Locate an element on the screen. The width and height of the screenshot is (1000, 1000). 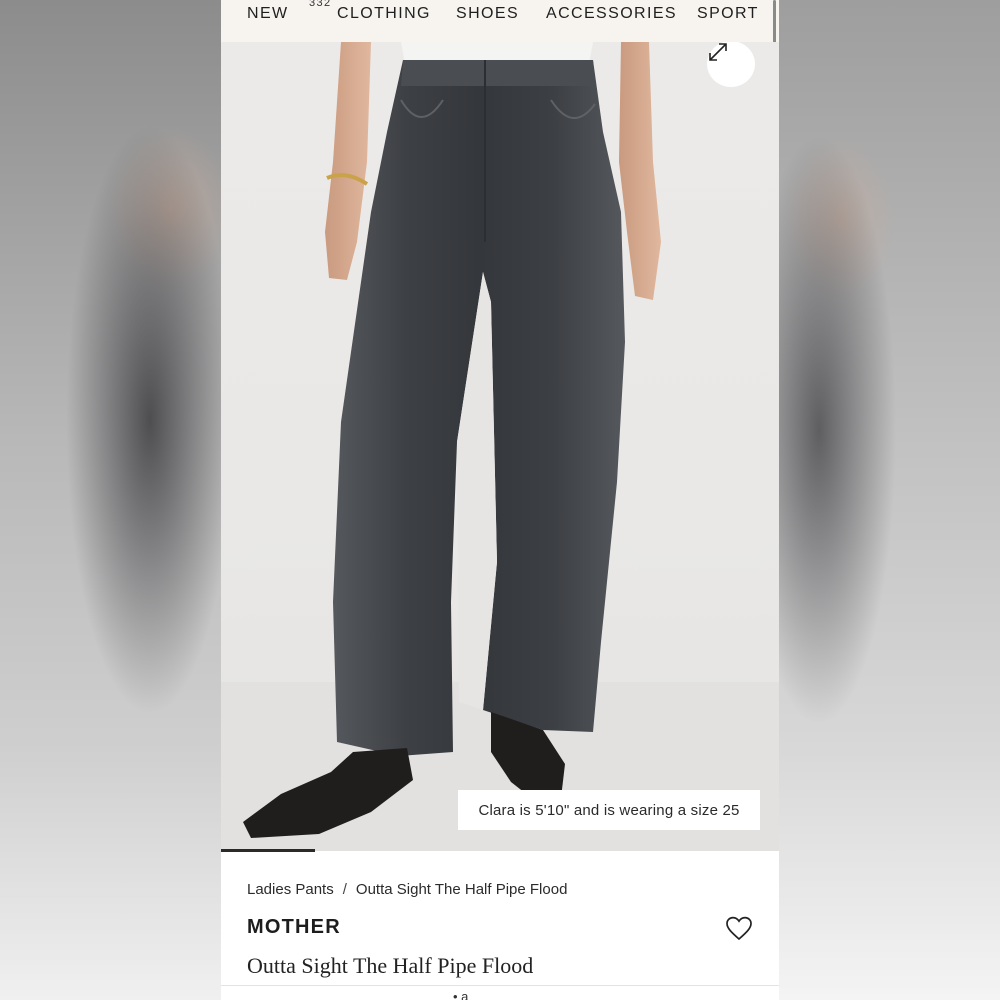
nav-item-new: NEW 332 is located at coordinates (288, 11).